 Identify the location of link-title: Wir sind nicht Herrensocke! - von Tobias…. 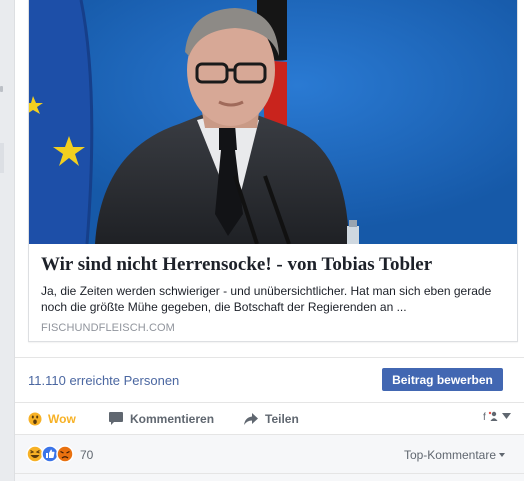
(276, 265).